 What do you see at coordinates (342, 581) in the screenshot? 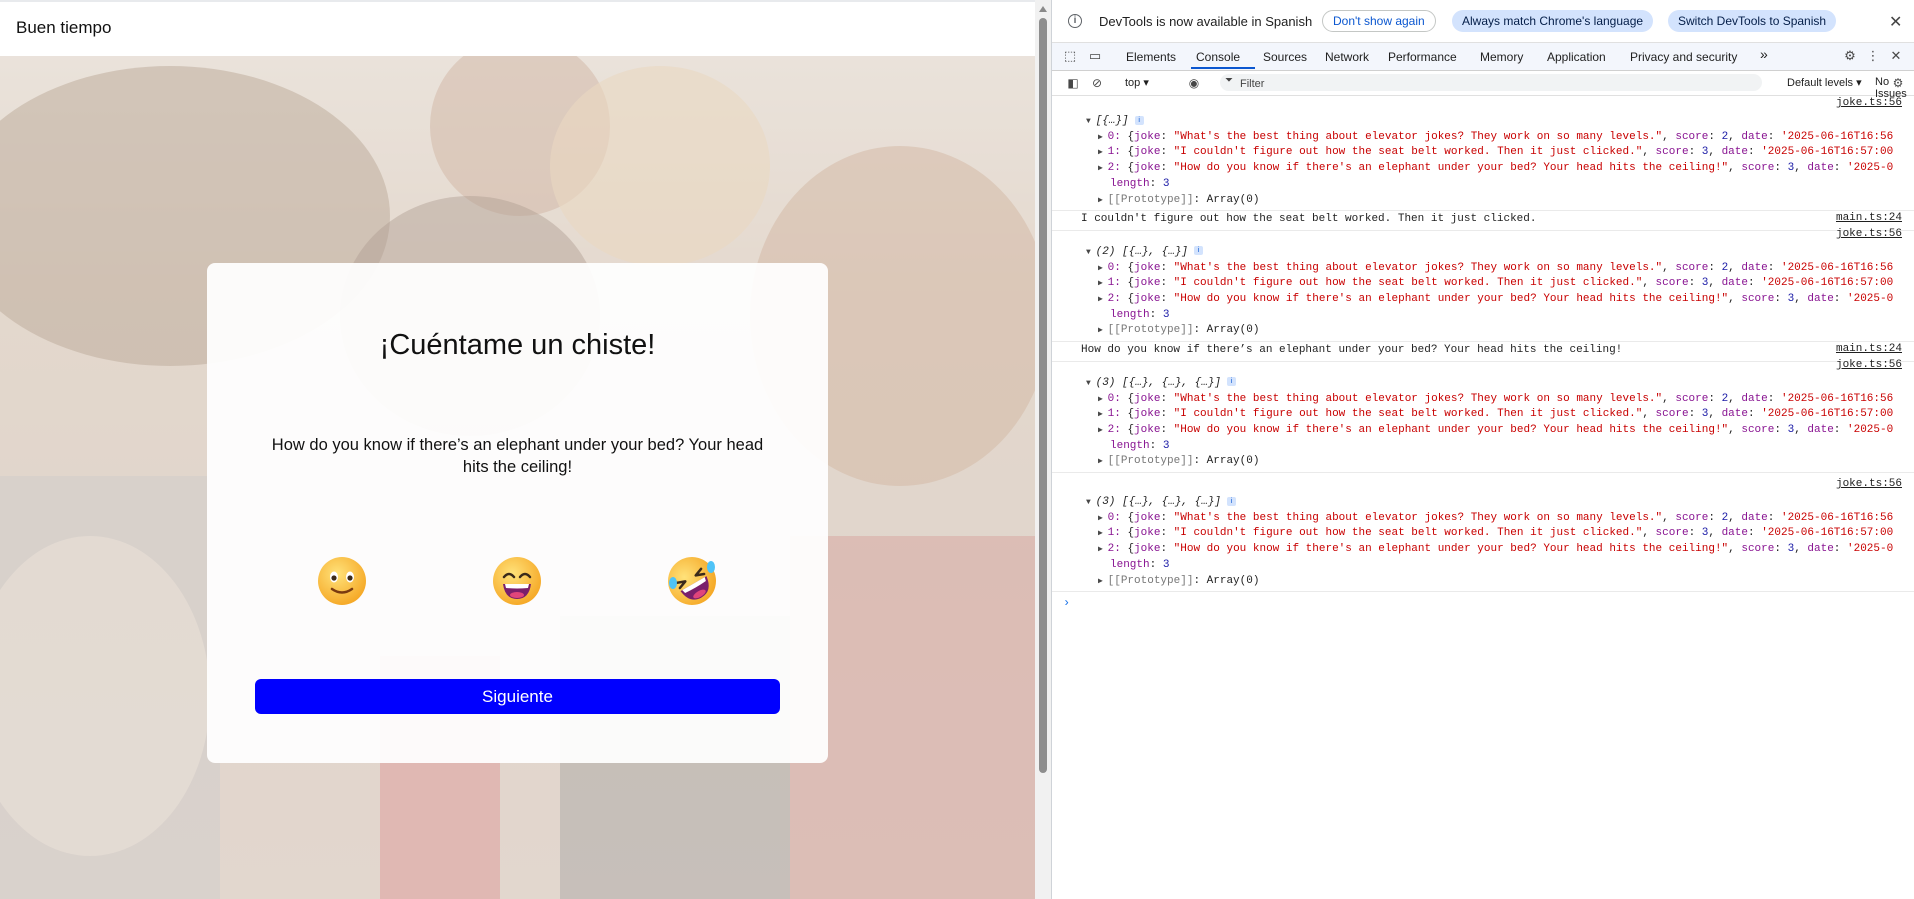
I see `slightly-smiling-face-icon` at bounding box center [342, 581].